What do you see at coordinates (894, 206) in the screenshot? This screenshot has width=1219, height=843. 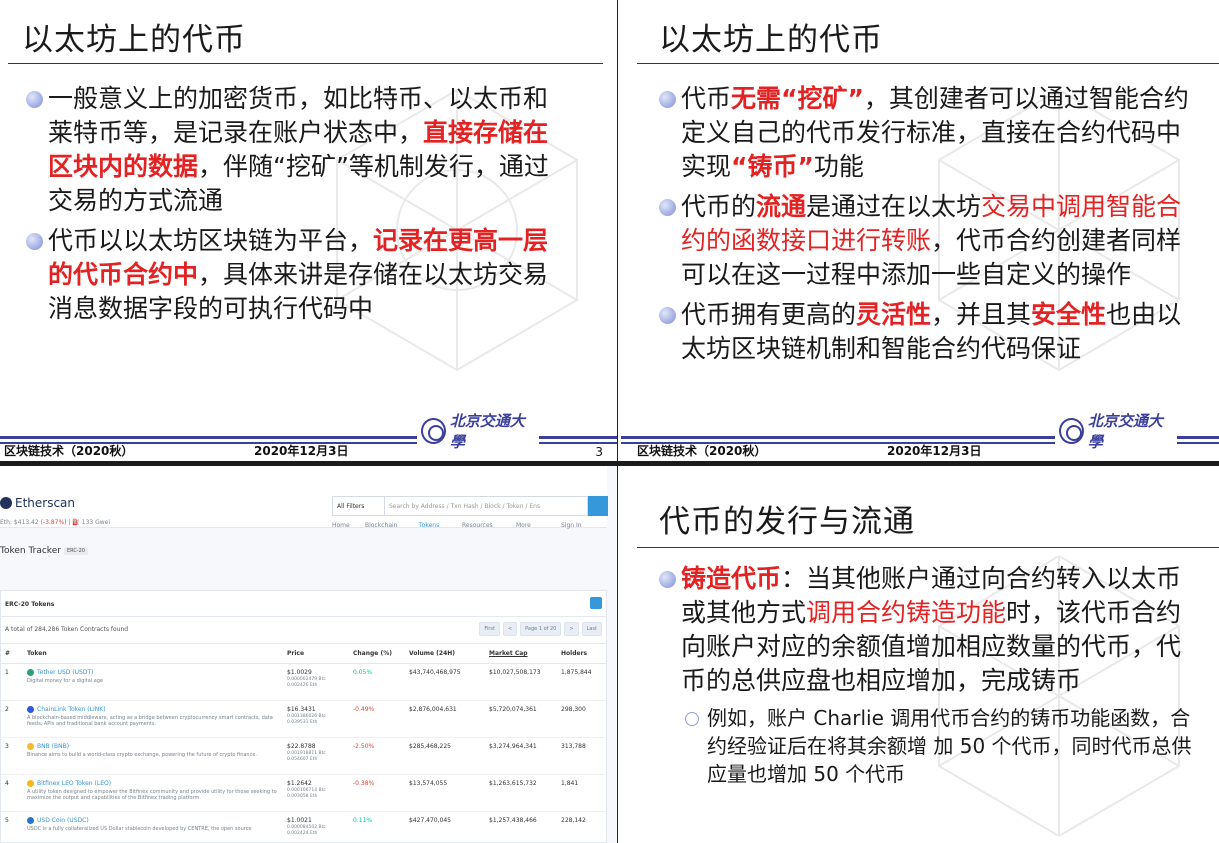 I see `bullet-text: 是通过在以太坊` at bounding box center [894, 206].